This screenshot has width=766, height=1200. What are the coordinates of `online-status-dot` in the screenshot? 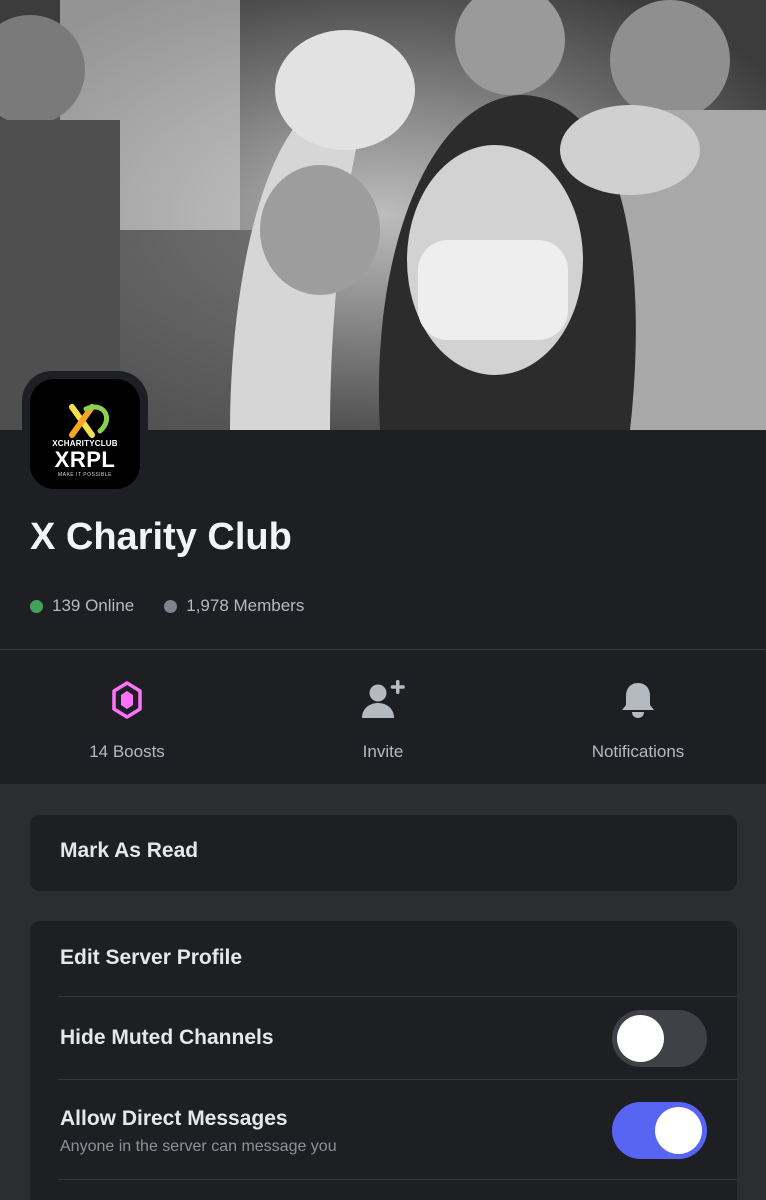 It's located at (36, 606).